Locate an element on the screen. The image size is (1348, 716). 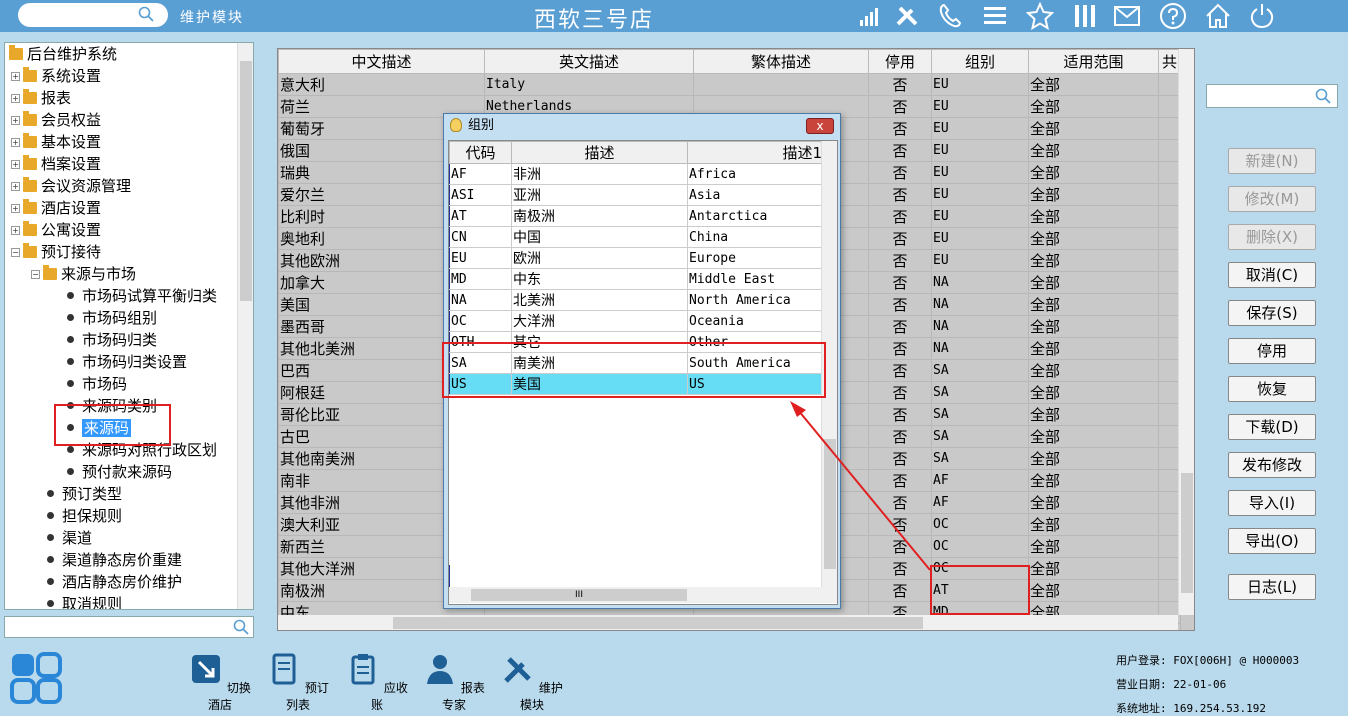
table-cell: 意大利 is located at coordinates (381, 84).